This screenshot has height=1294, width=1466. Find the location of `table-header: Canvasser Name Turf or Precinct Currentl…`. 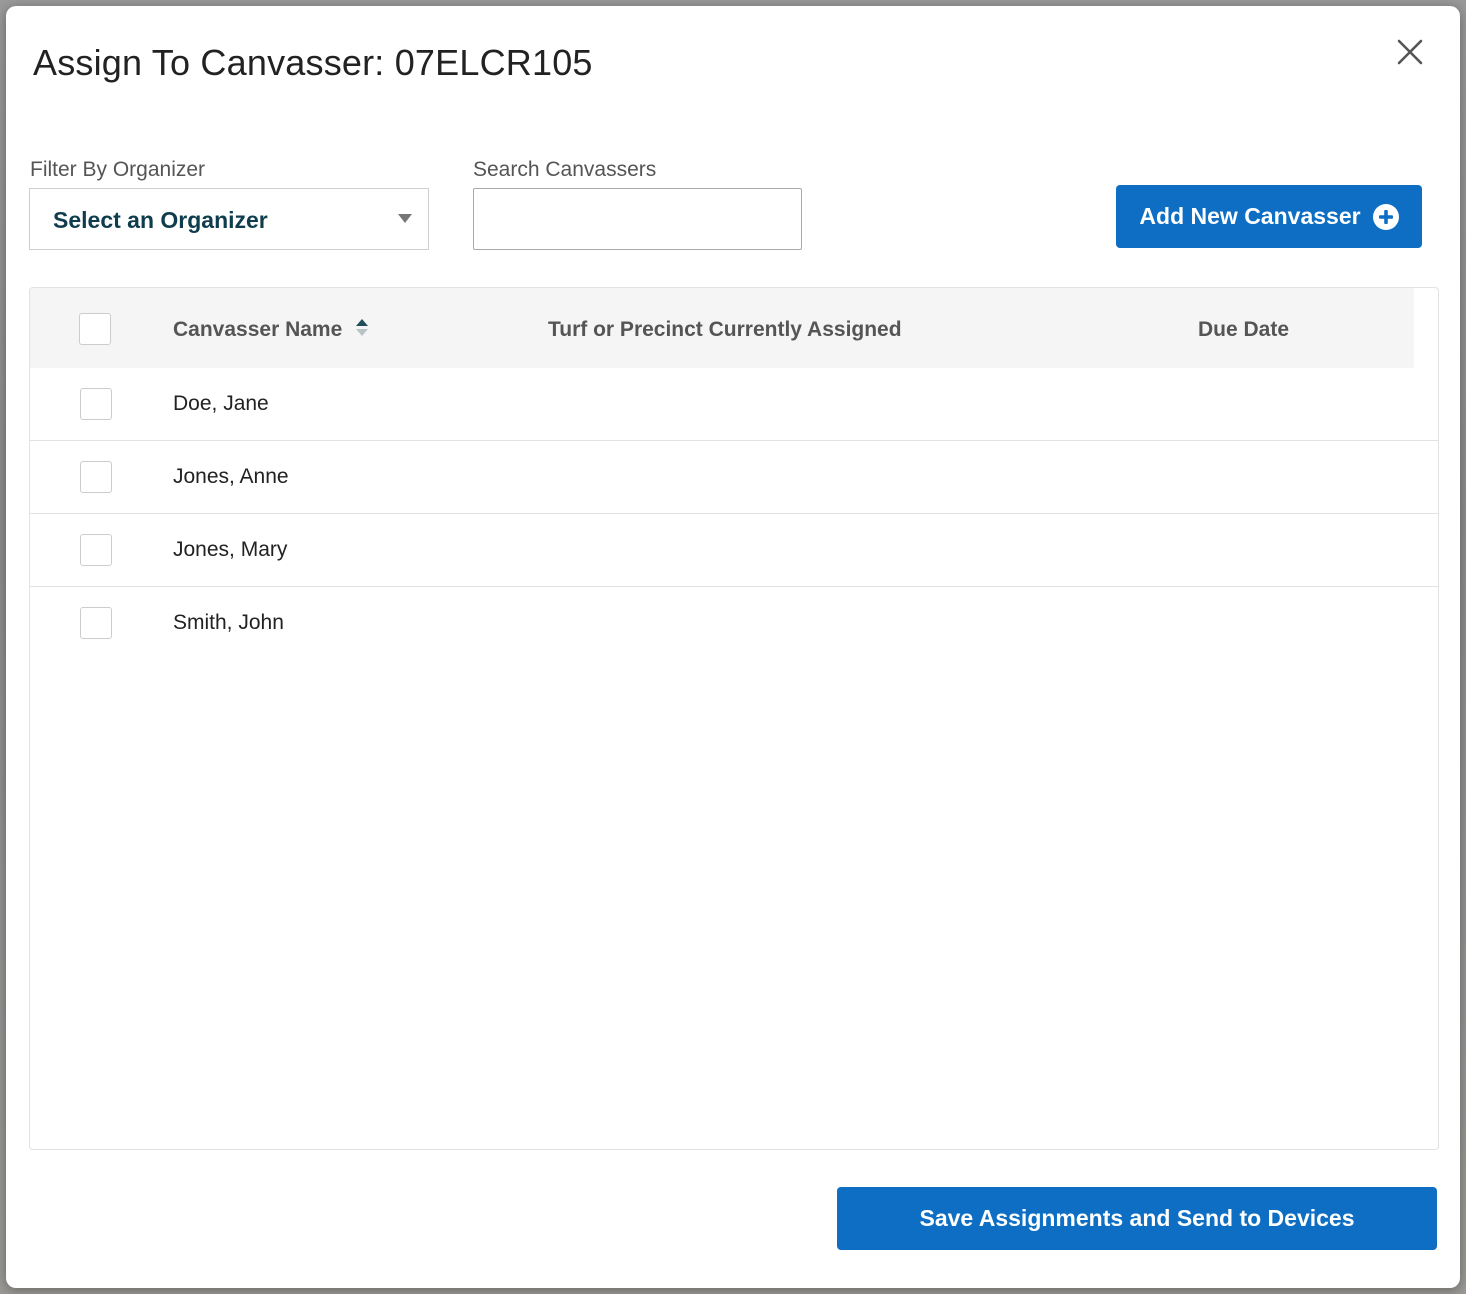

table-header: Canvasser Name Turf or Precinct Currentl… is located at coordinates (722, 328).